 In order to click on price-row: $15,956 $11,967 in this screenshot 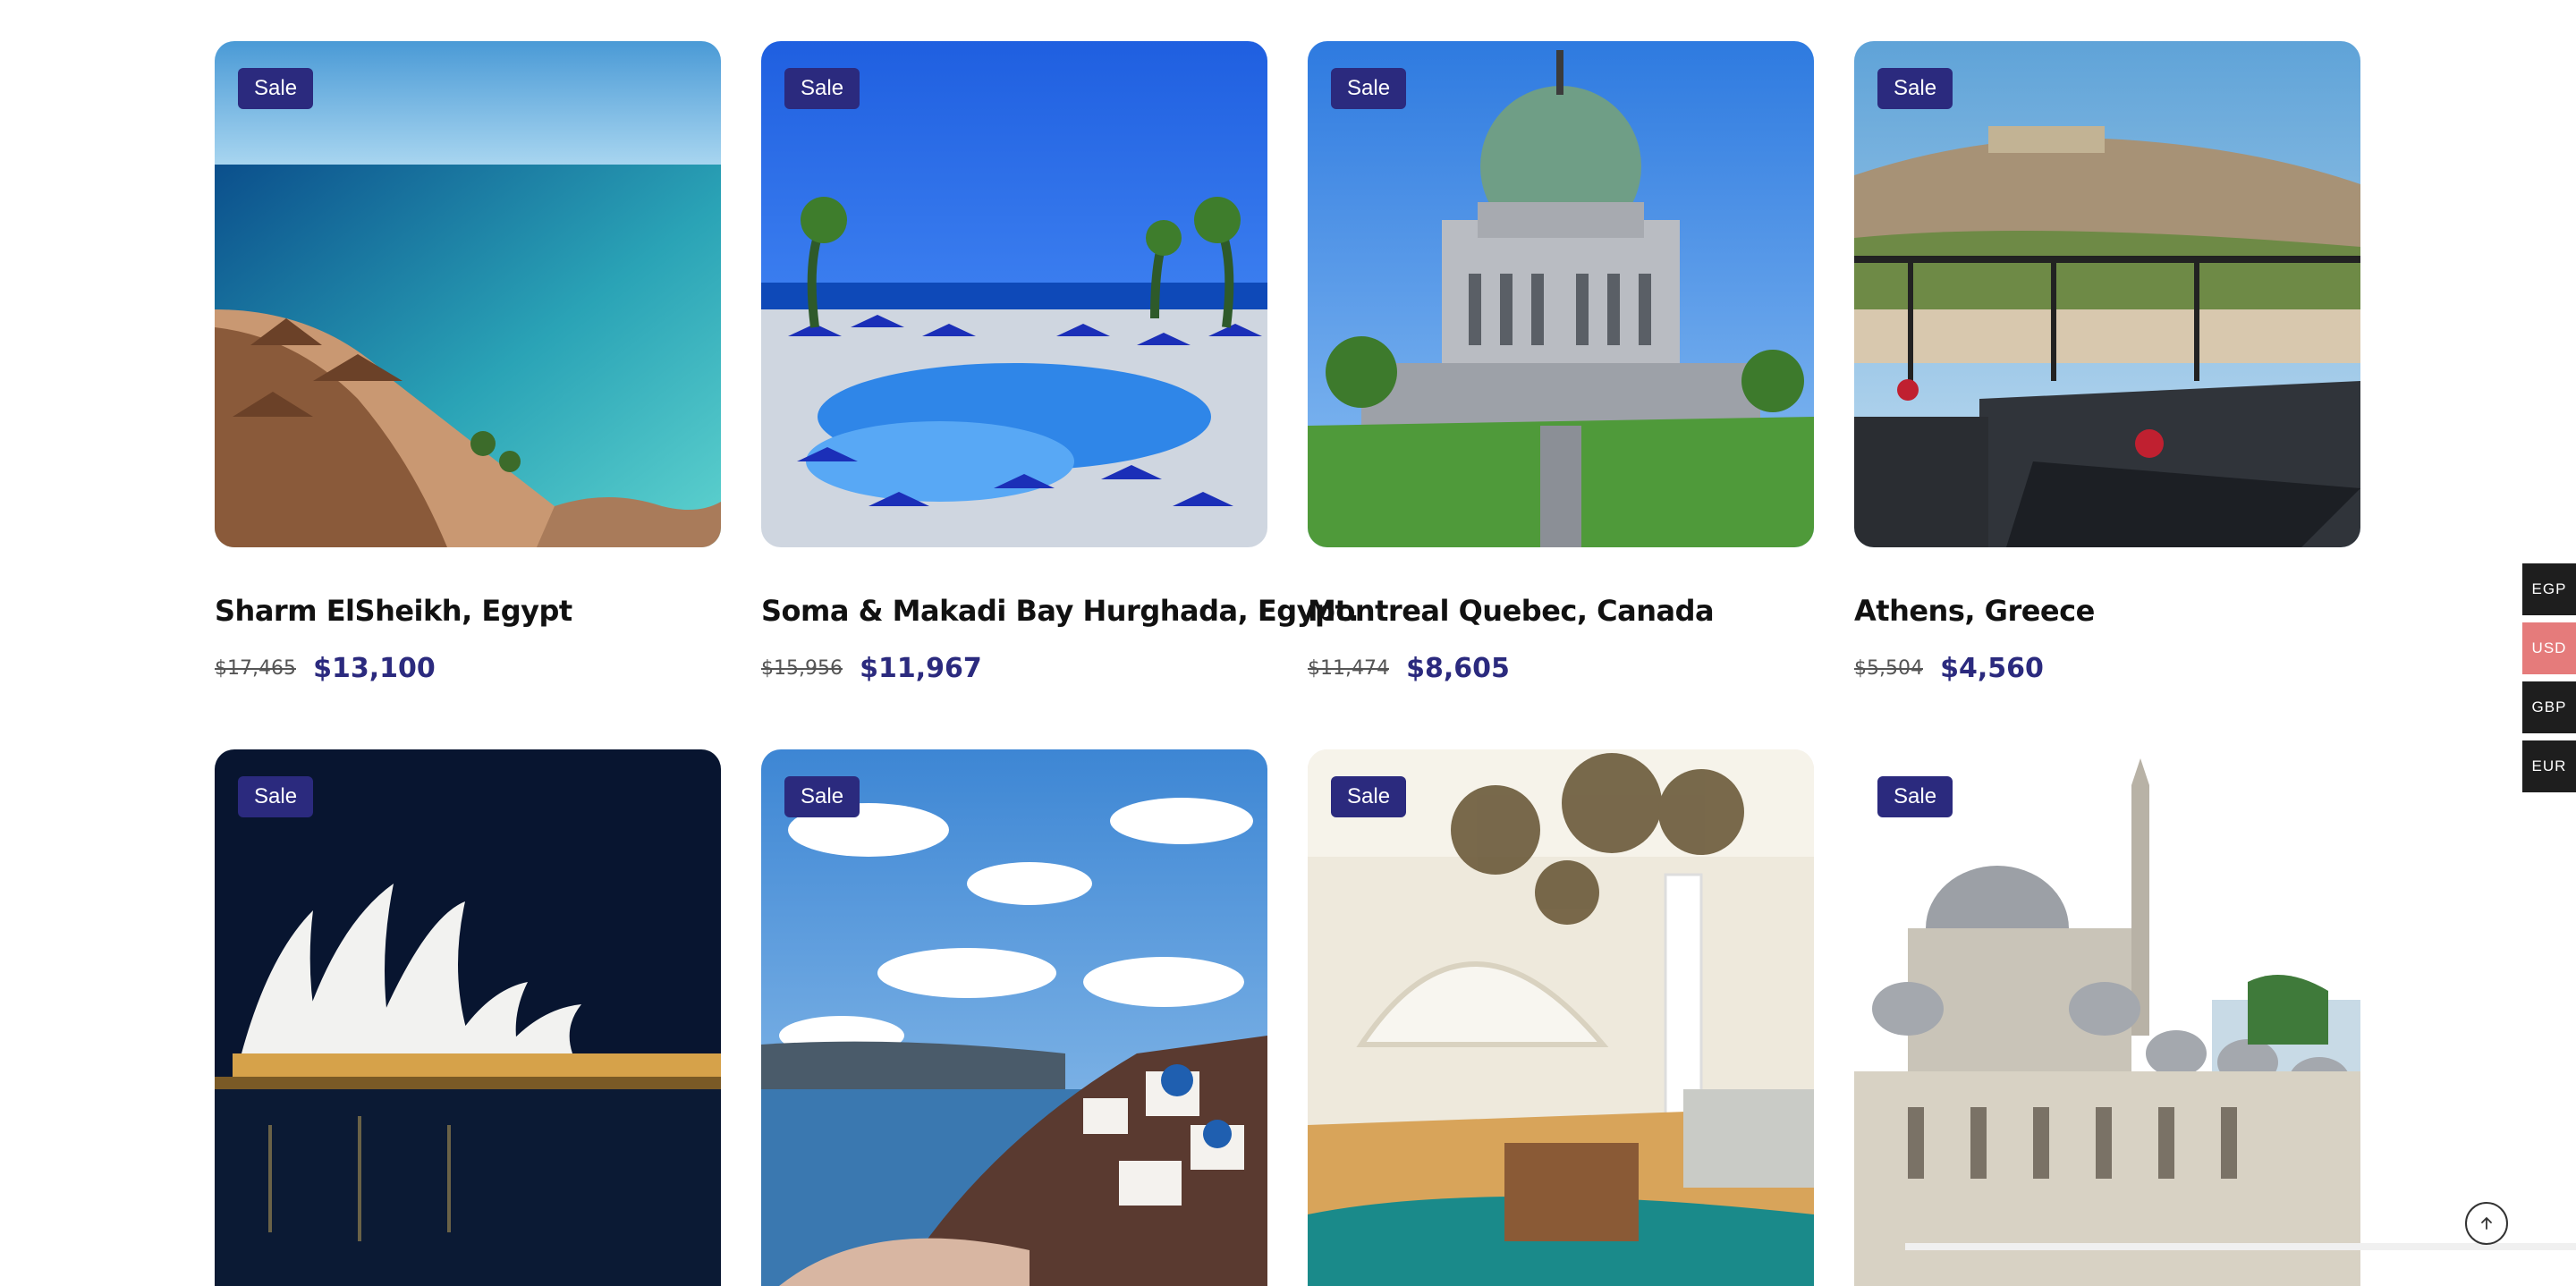, I will do `click(871, 668)`.